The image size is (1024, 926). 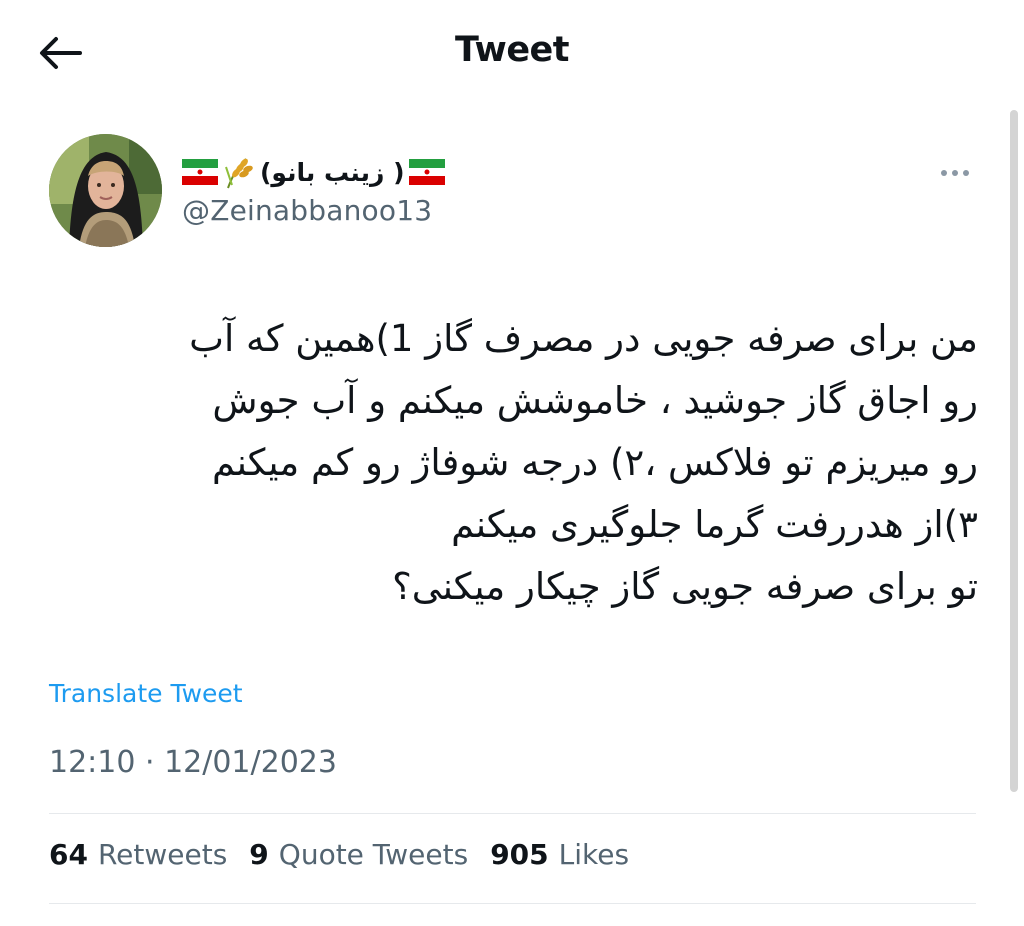 What do you see at coordinates (685, 586) in the screenshot?
I see `tweet-line: تو برای صرفه جویی گاز چیکار میکنی؟` at bounding box center [685, 586].